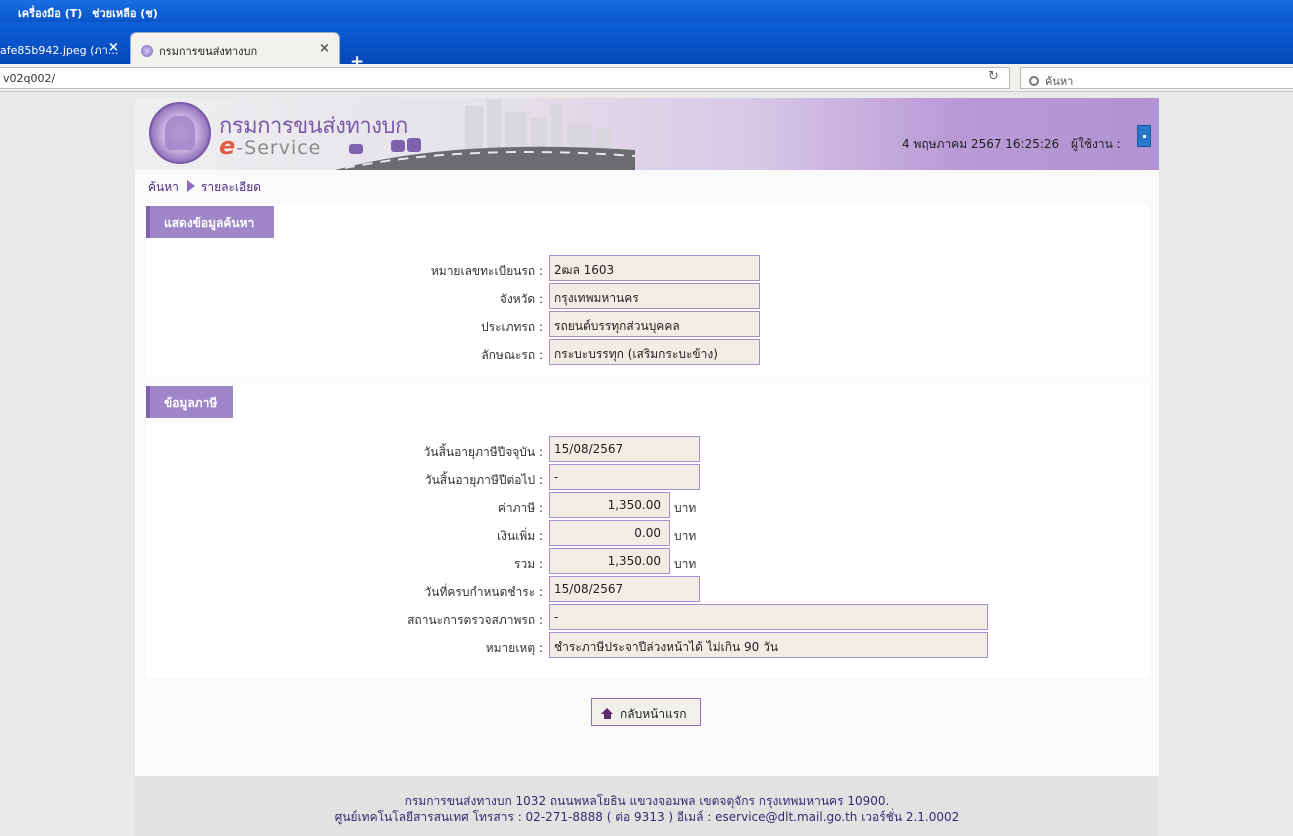  What do you see at coordinates (505, 78) in the screenshot?
I see `address-bar: v02q002/` at bounding box center [505, 78].